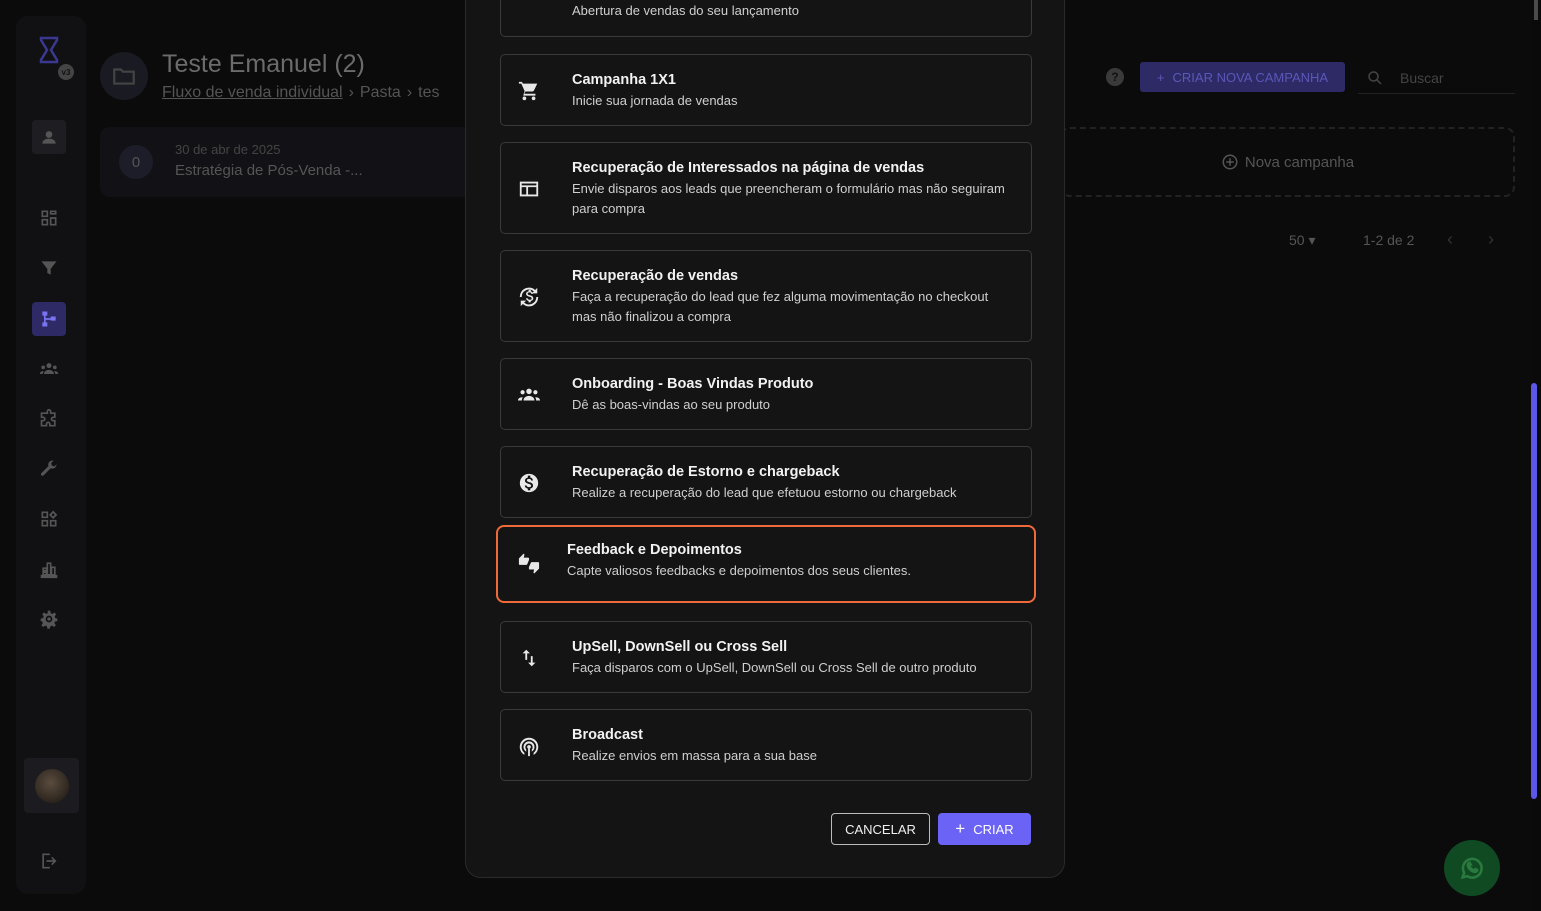 This screenshot has height=911, width=1541. What do you see at coordinates (49, 861) in the screenshot?
I see `logout-icon` at bounding box center [49, 861].